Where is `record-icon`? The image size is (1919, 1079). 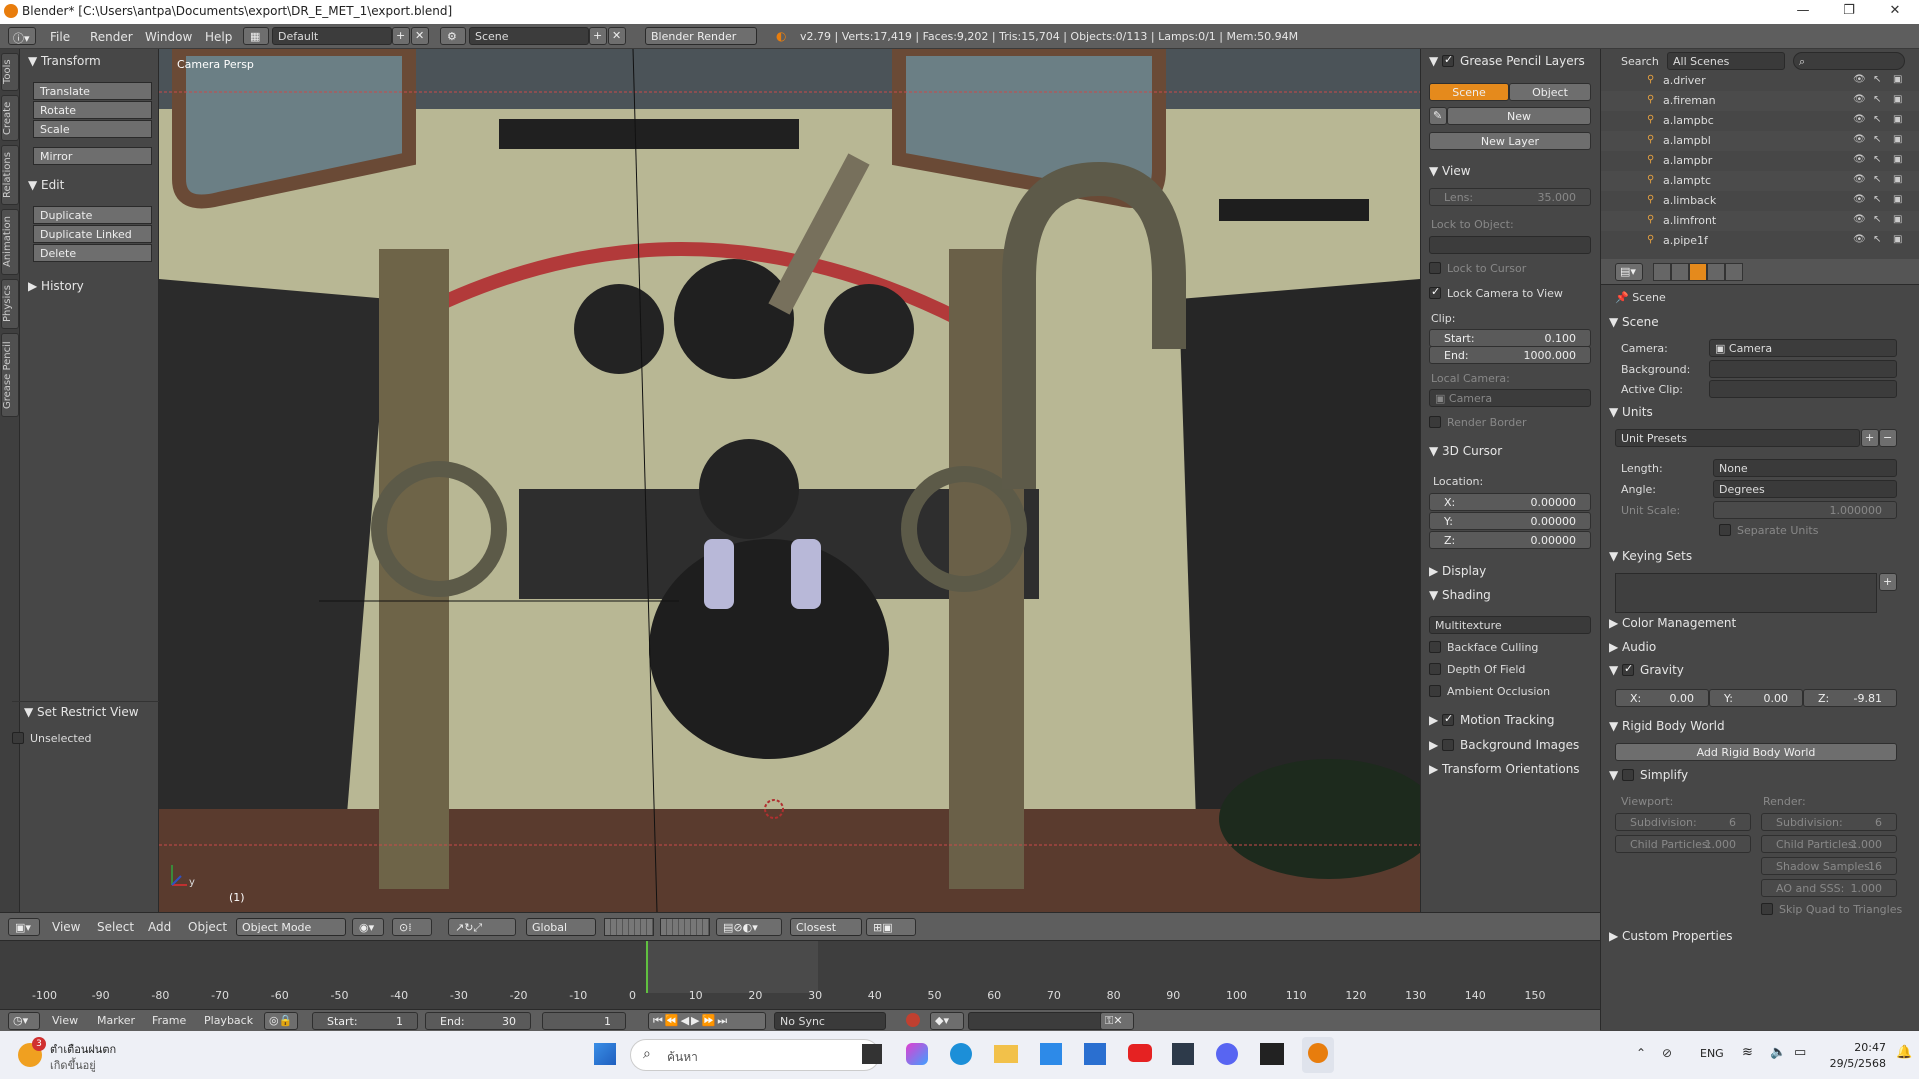 record-icon is located at coordinates (913, 1020).